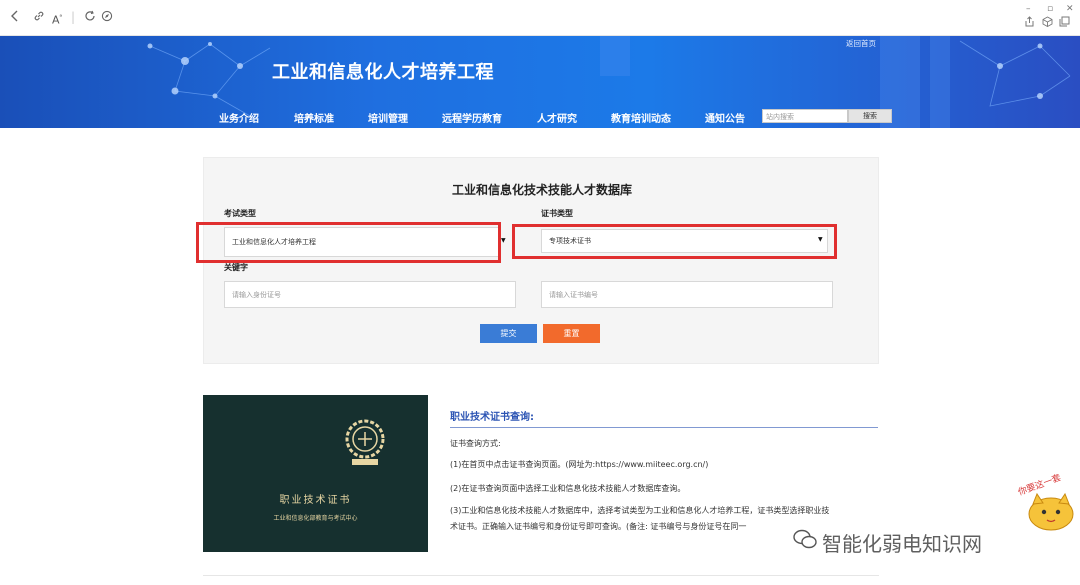  What do you see at coordinates (365, 442) in the screenshot?
I see `emblem-icon` at bounding box center [365, 442].